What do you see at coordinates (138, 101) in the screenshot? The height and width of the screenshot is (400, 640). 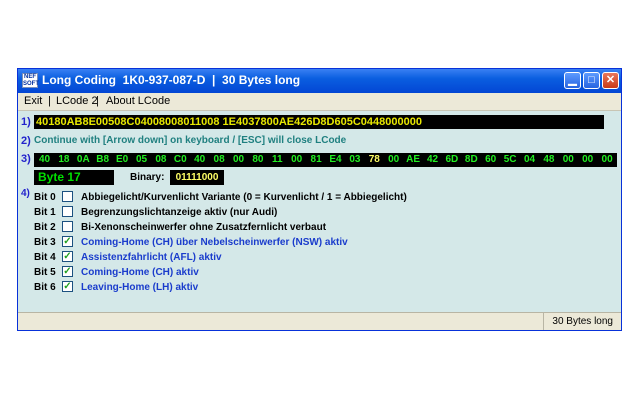 I see `menu-about: About LCode` at bounding box center [138, 101].